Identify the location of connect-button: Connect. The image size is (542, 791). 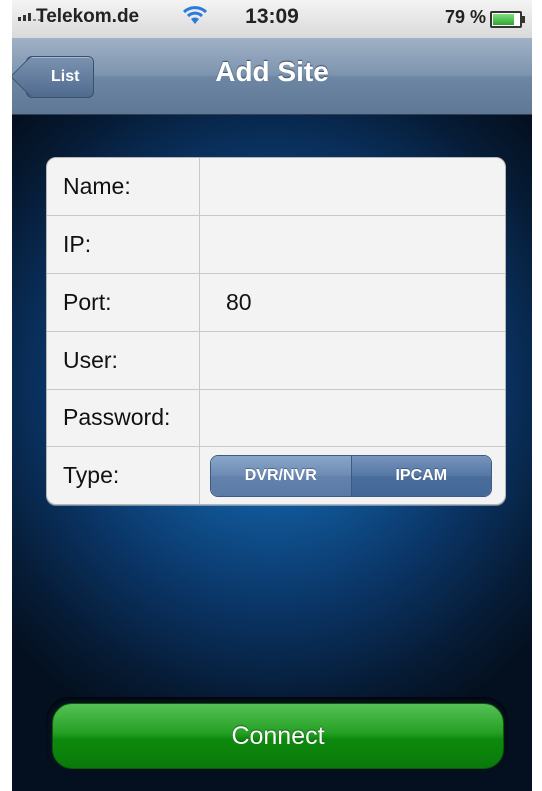
(278, 736).